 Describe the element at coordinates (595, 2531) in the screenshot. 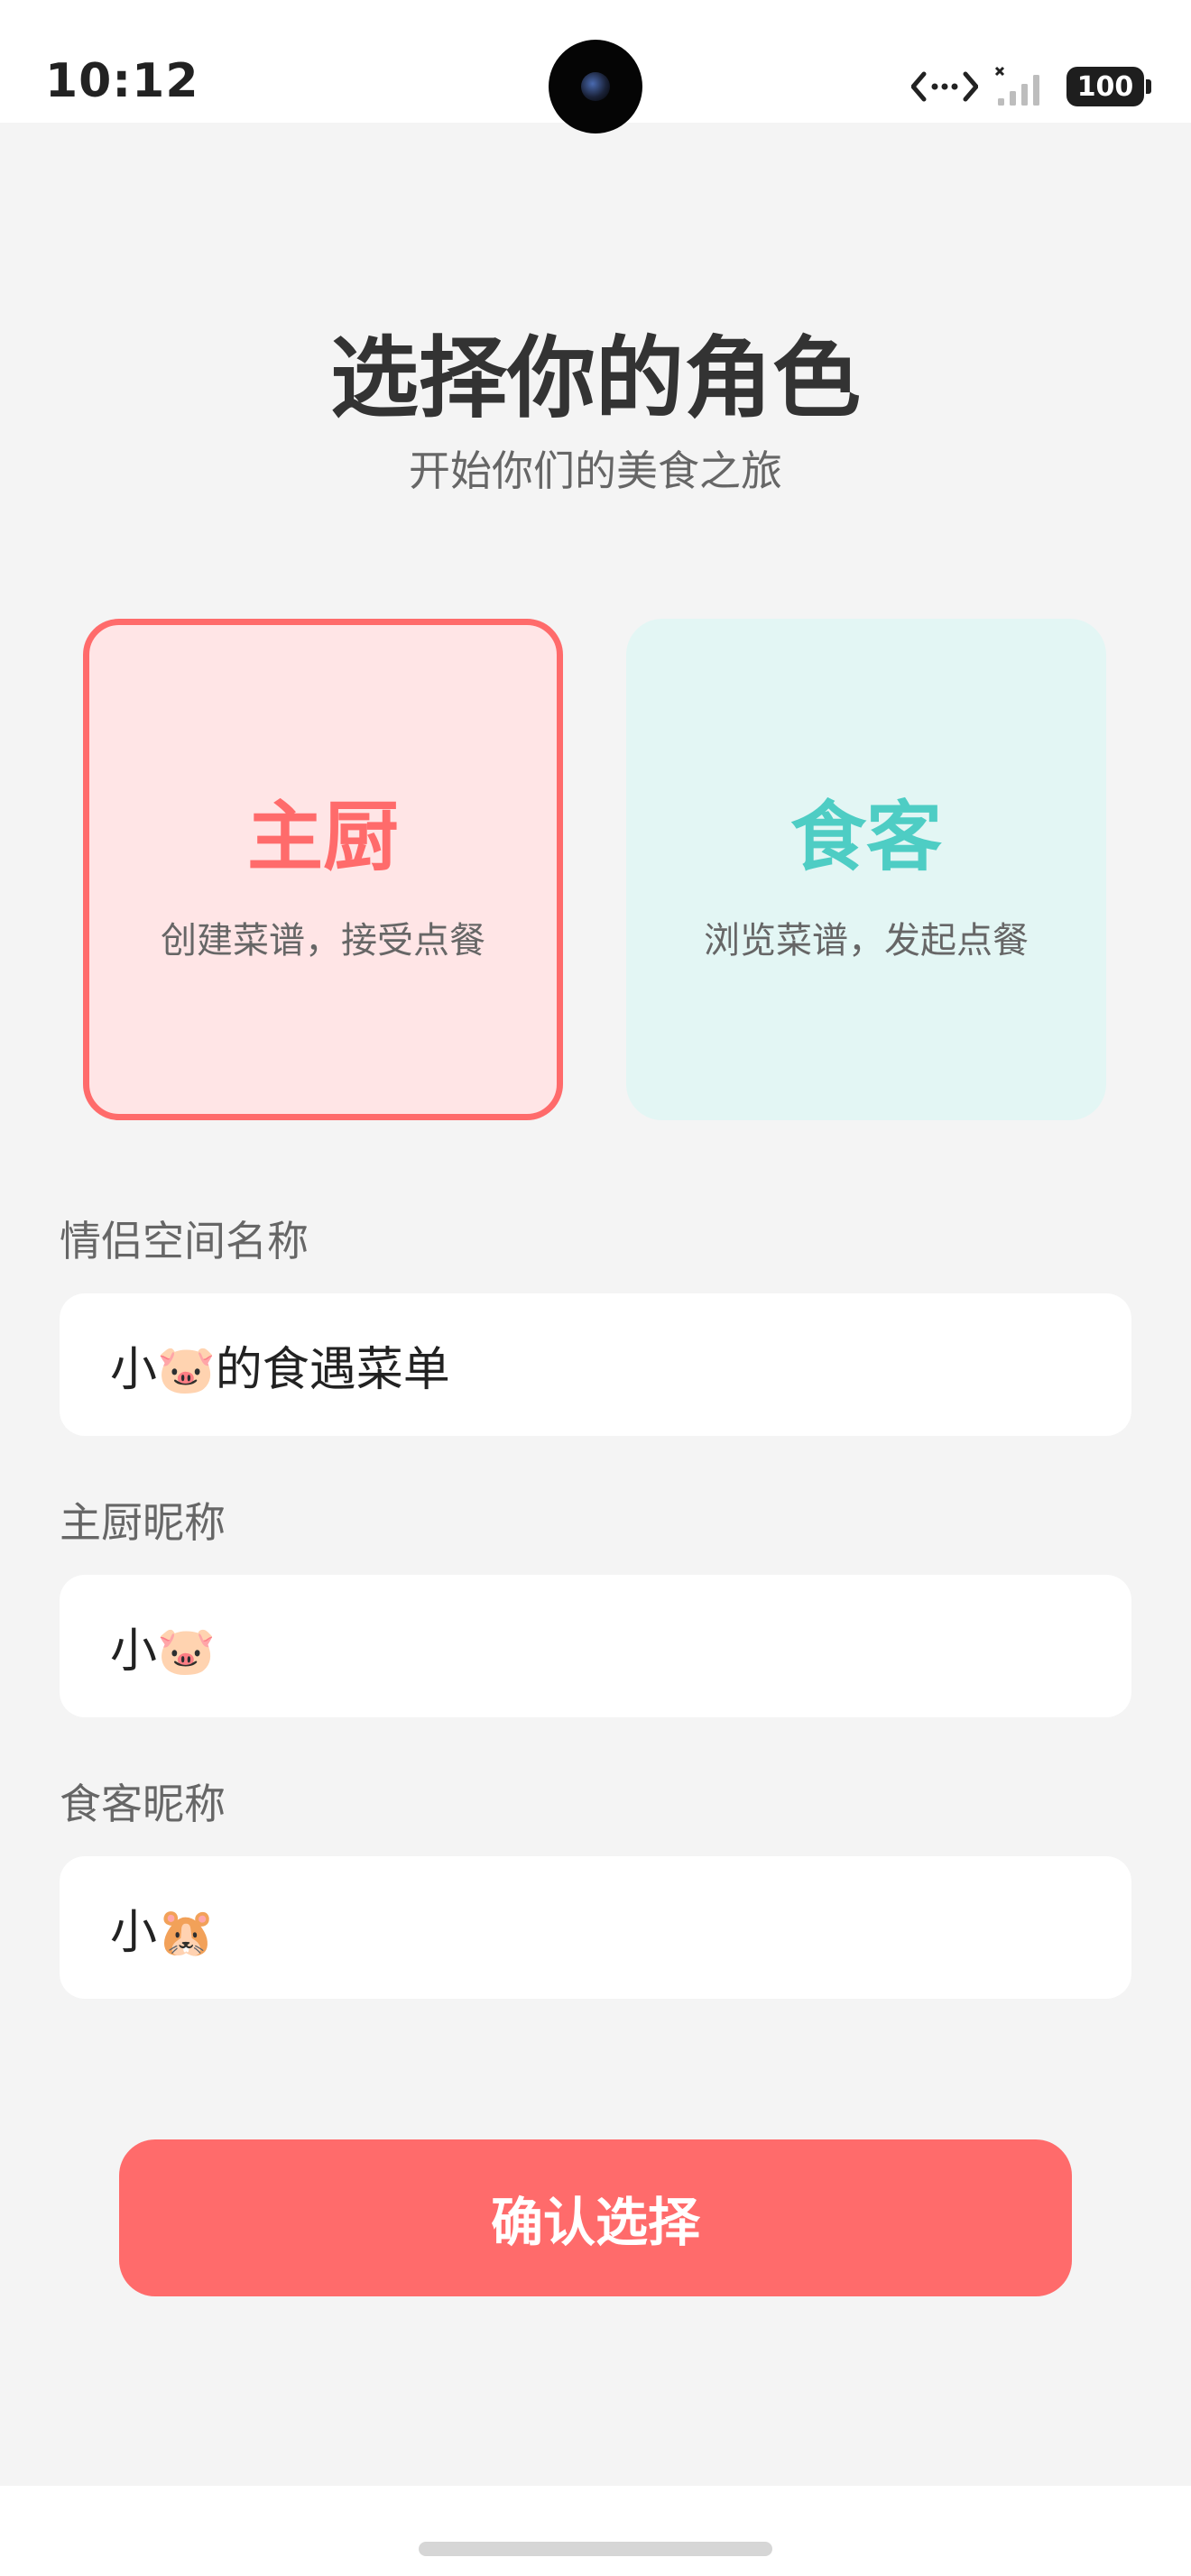

I see `navigation-bar` at that location.